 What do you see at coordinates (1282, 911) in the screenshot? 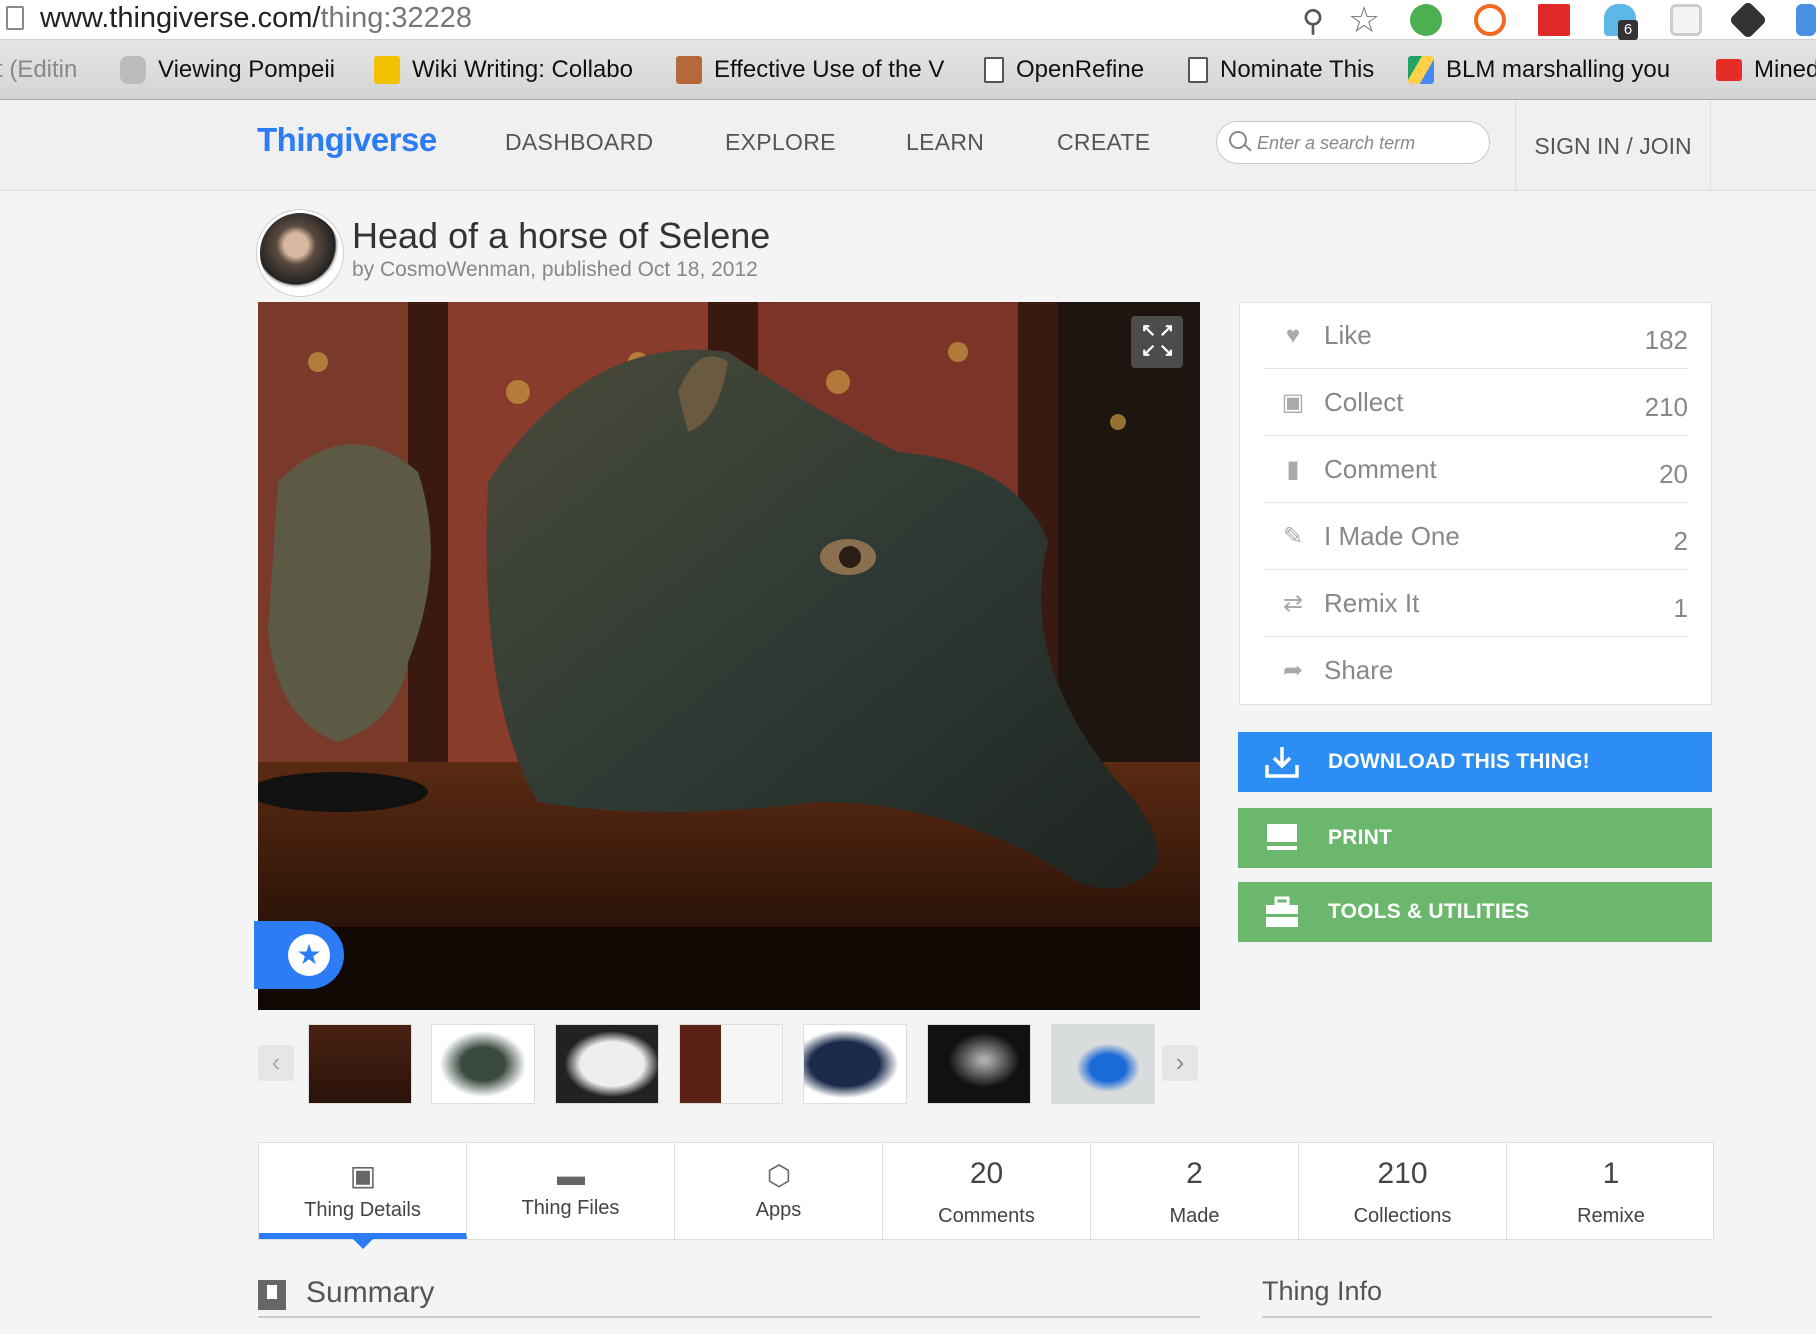
I see `toolbox-icon` at bounding box center [1282, 911].